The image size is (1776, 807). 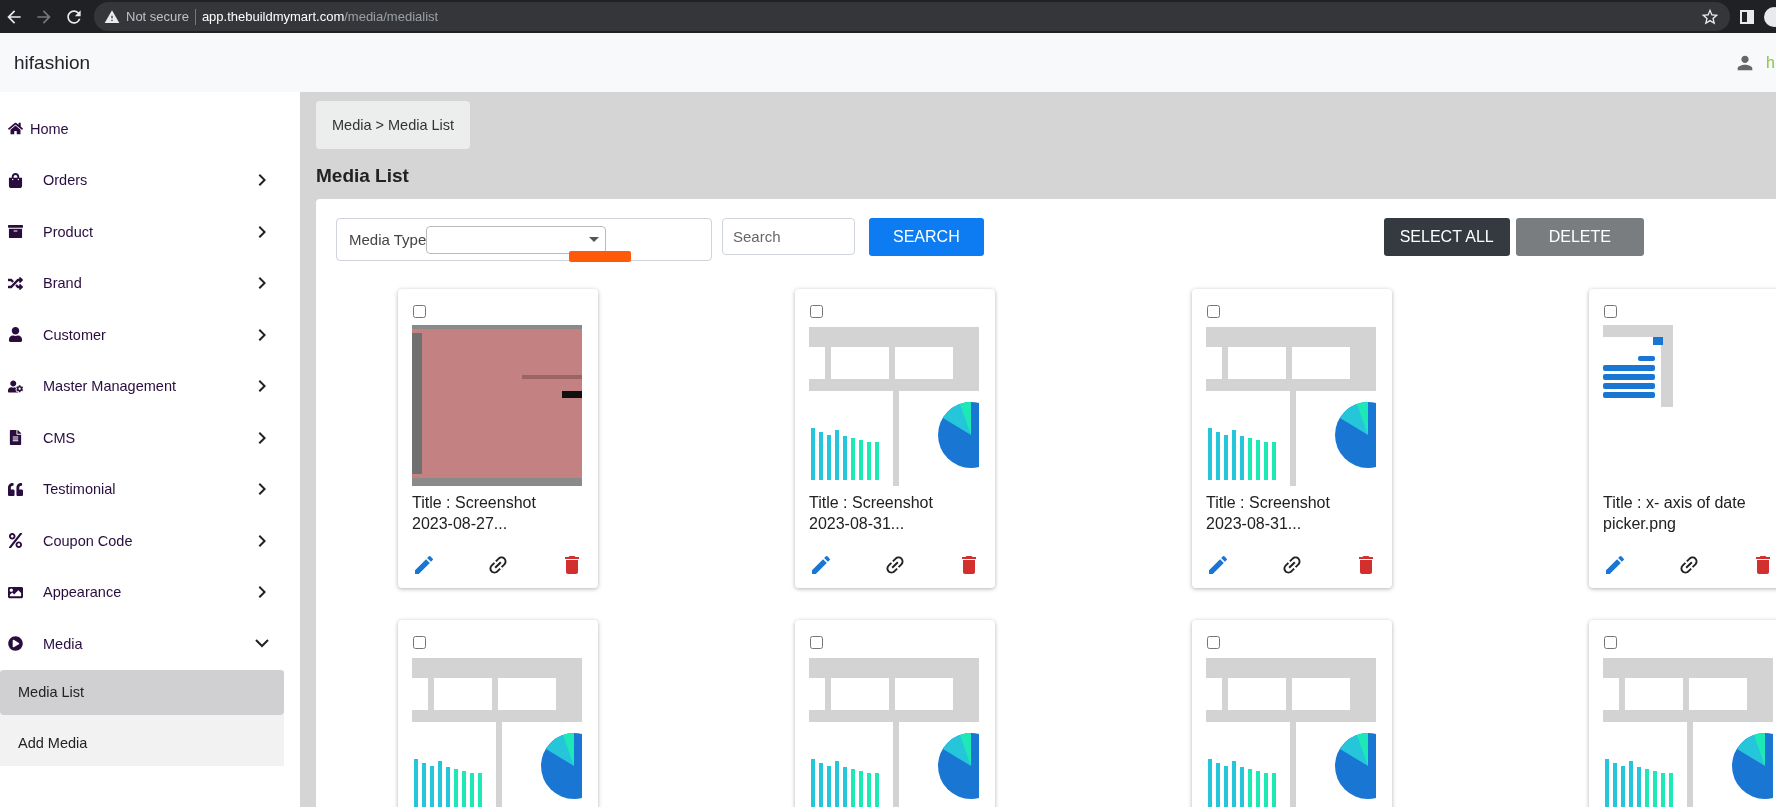 I want to click on sidebar-item: CMS, so click(x=150, y=438).